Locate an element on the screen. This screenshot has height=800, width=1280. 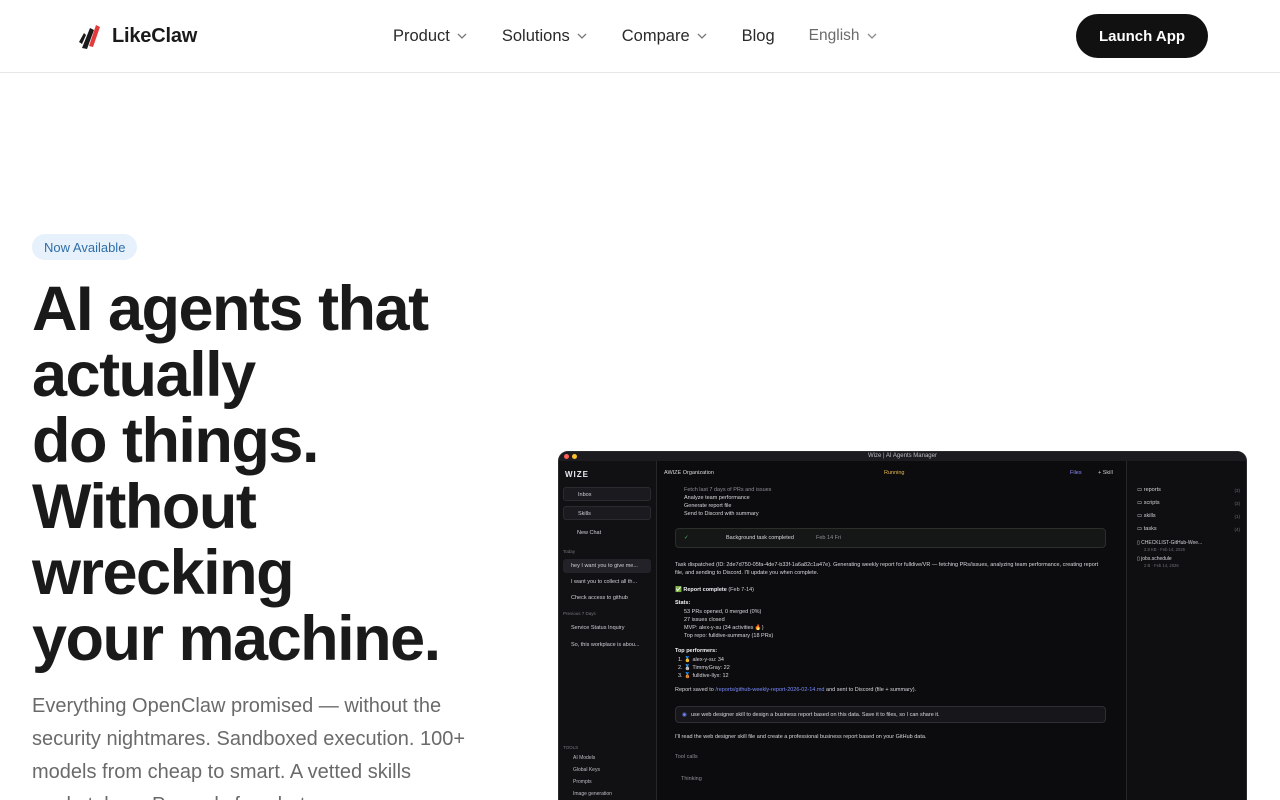
report-complete-title: ✅ Report complete (Feb 7-14) is located at coordinates (715, 590).